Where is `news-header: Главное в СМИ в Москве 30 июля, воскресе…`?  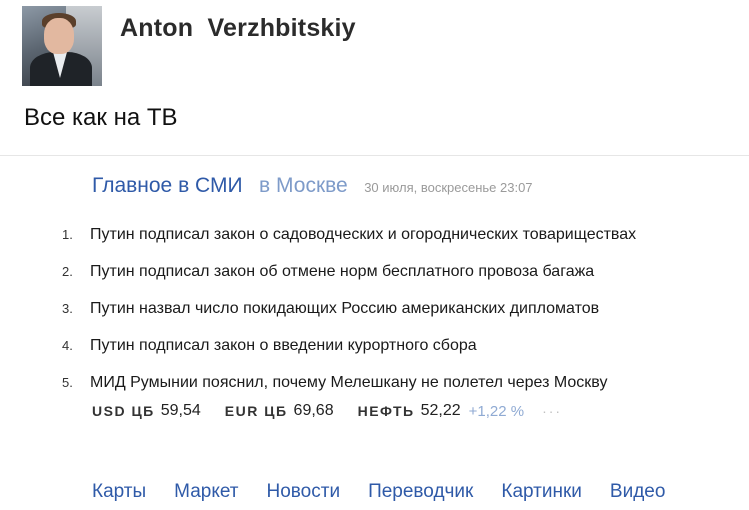 news-header: Главное в СМИ в Москве 30 июля, воскресе… is located at coordinates (312, 186).